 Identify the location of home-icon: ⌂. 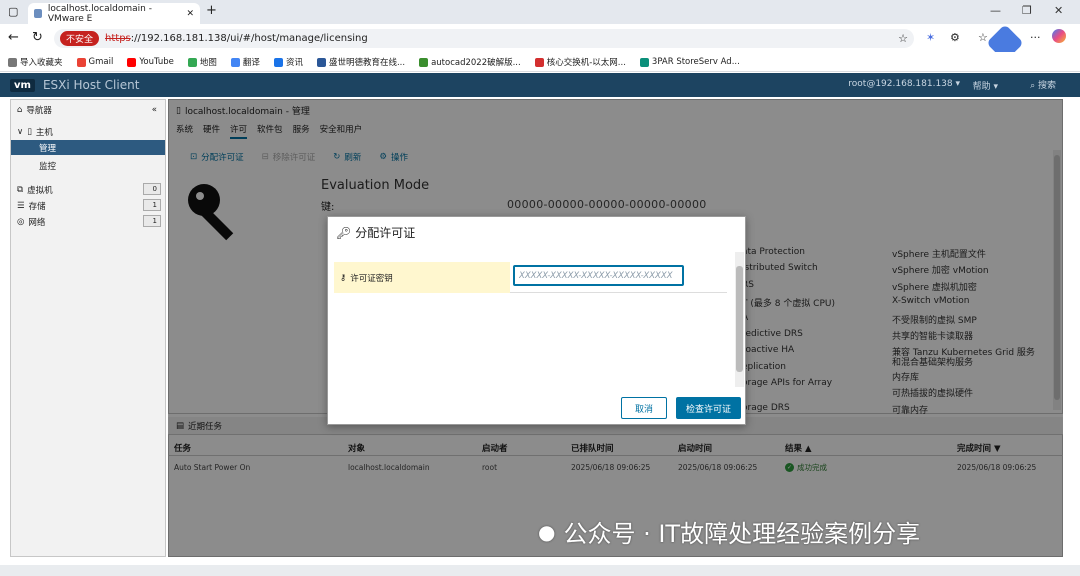
(20, 109).